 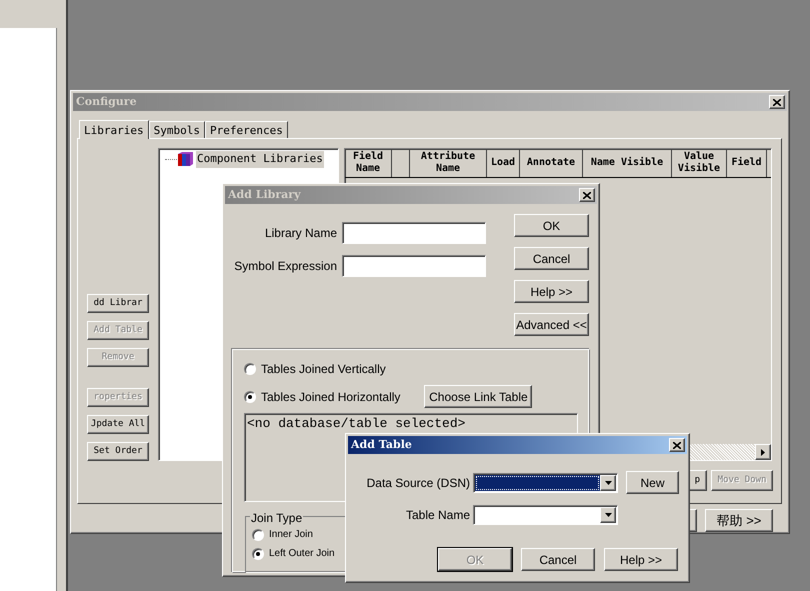 What do you see at coordinates (114, 129) in the screenshot?
I see `tab: Libraries` at bounding box center [114, 129].